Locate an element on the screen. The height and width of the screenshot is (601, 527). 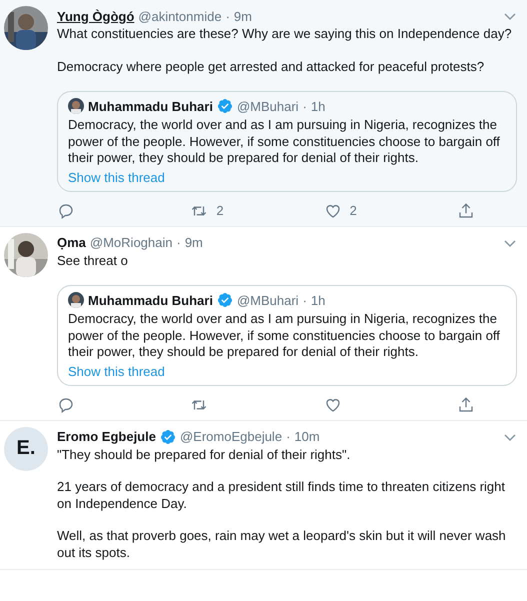
tweet-text: 21 years of democracy and a president still finds time to threaten citizens right on Independence Day. is located at coordinates (281, 495).